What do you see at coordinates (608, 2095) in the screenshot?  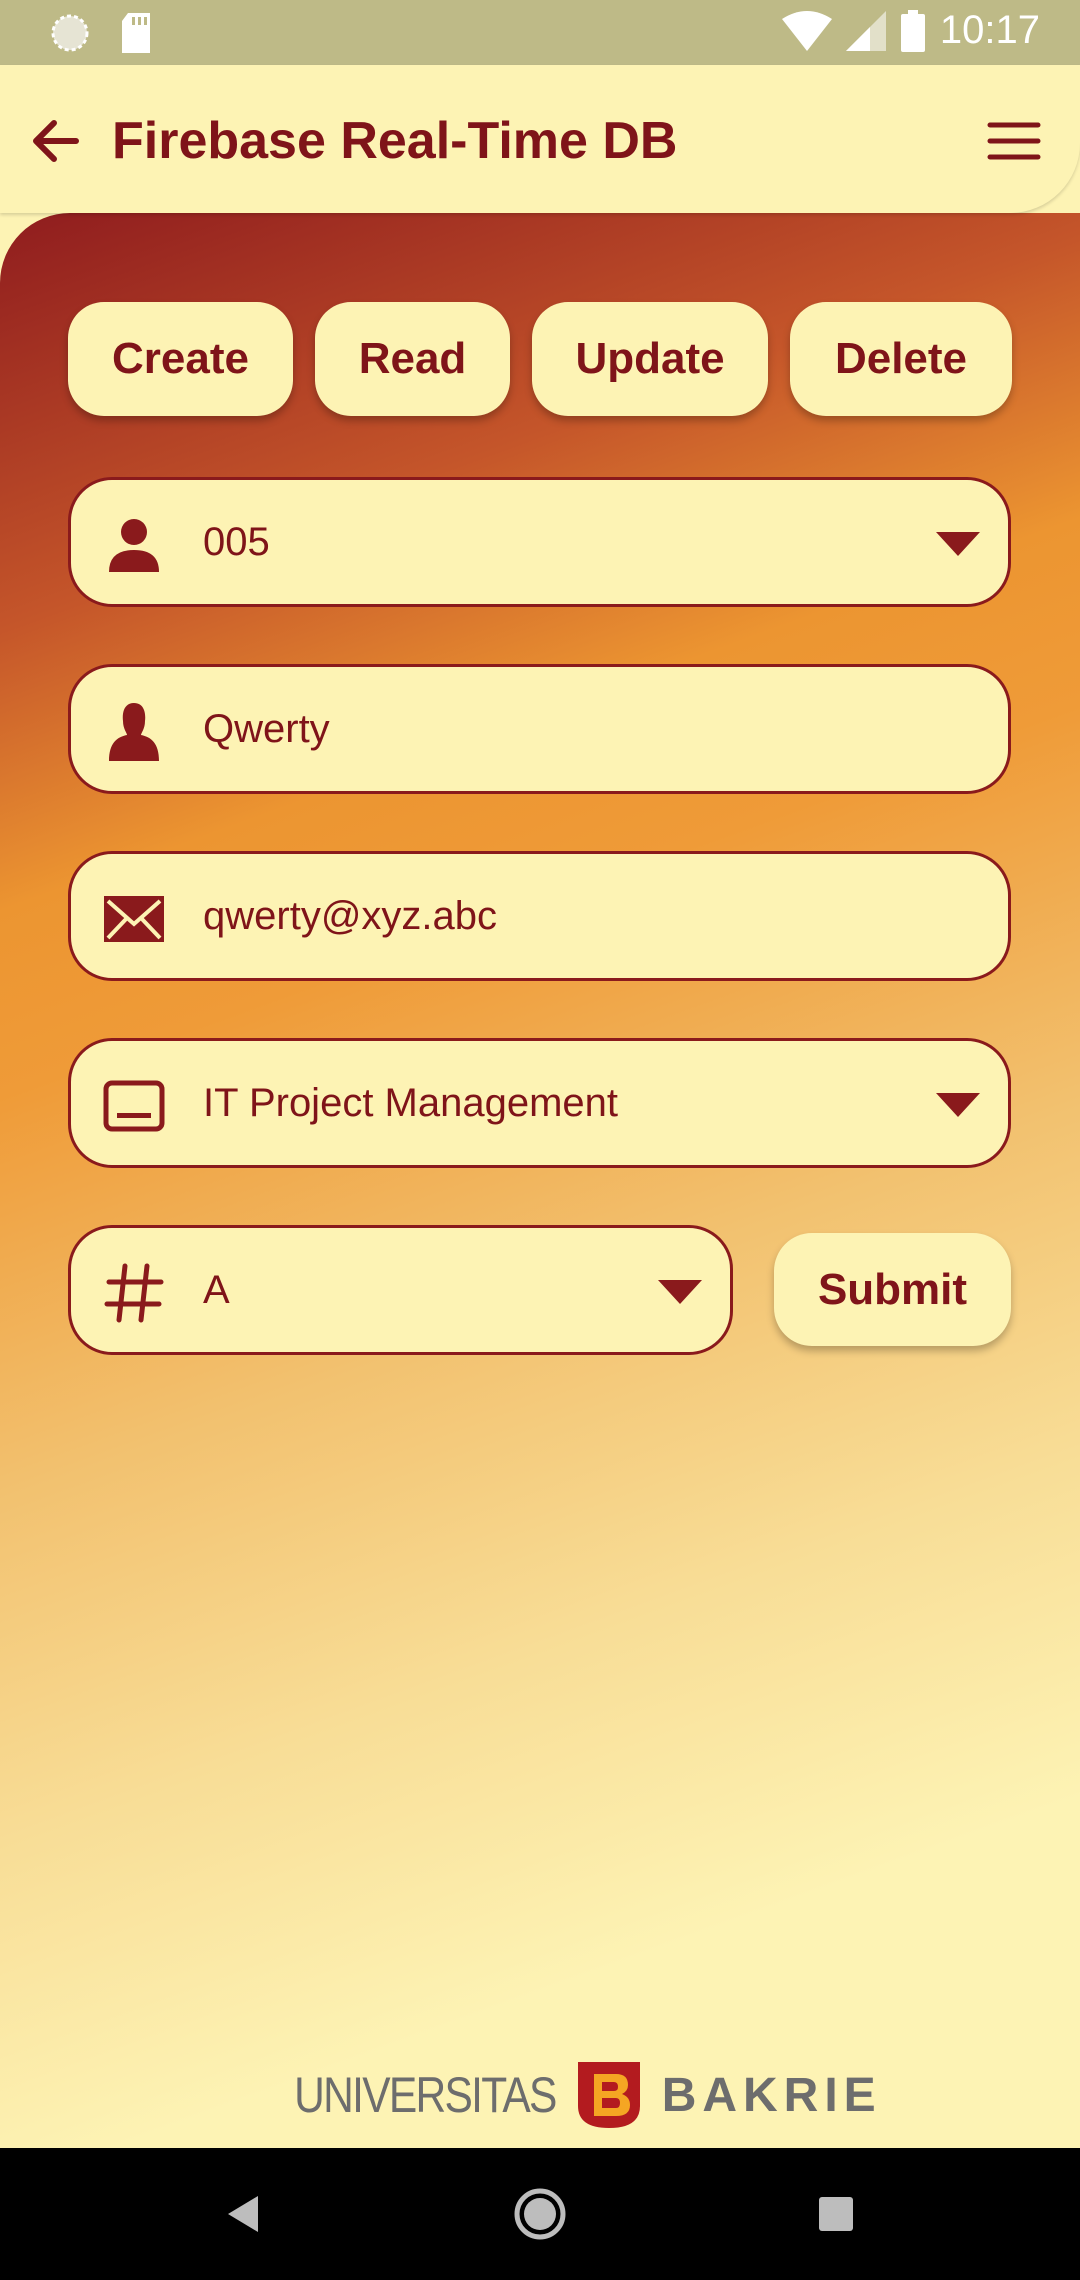 I see `bakrie-emblem-icon` at bounding box center [608, 2095].